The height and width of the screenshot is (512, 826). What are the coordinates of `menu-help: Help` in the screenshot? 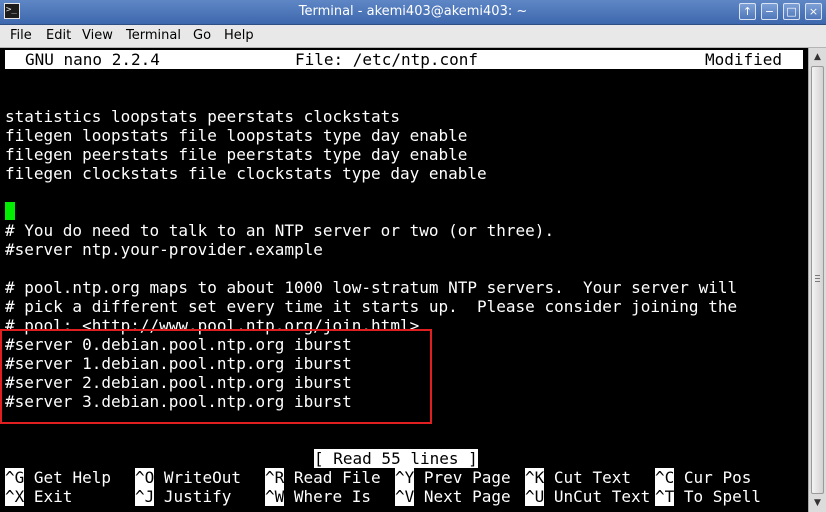 It's located at (239, 36).